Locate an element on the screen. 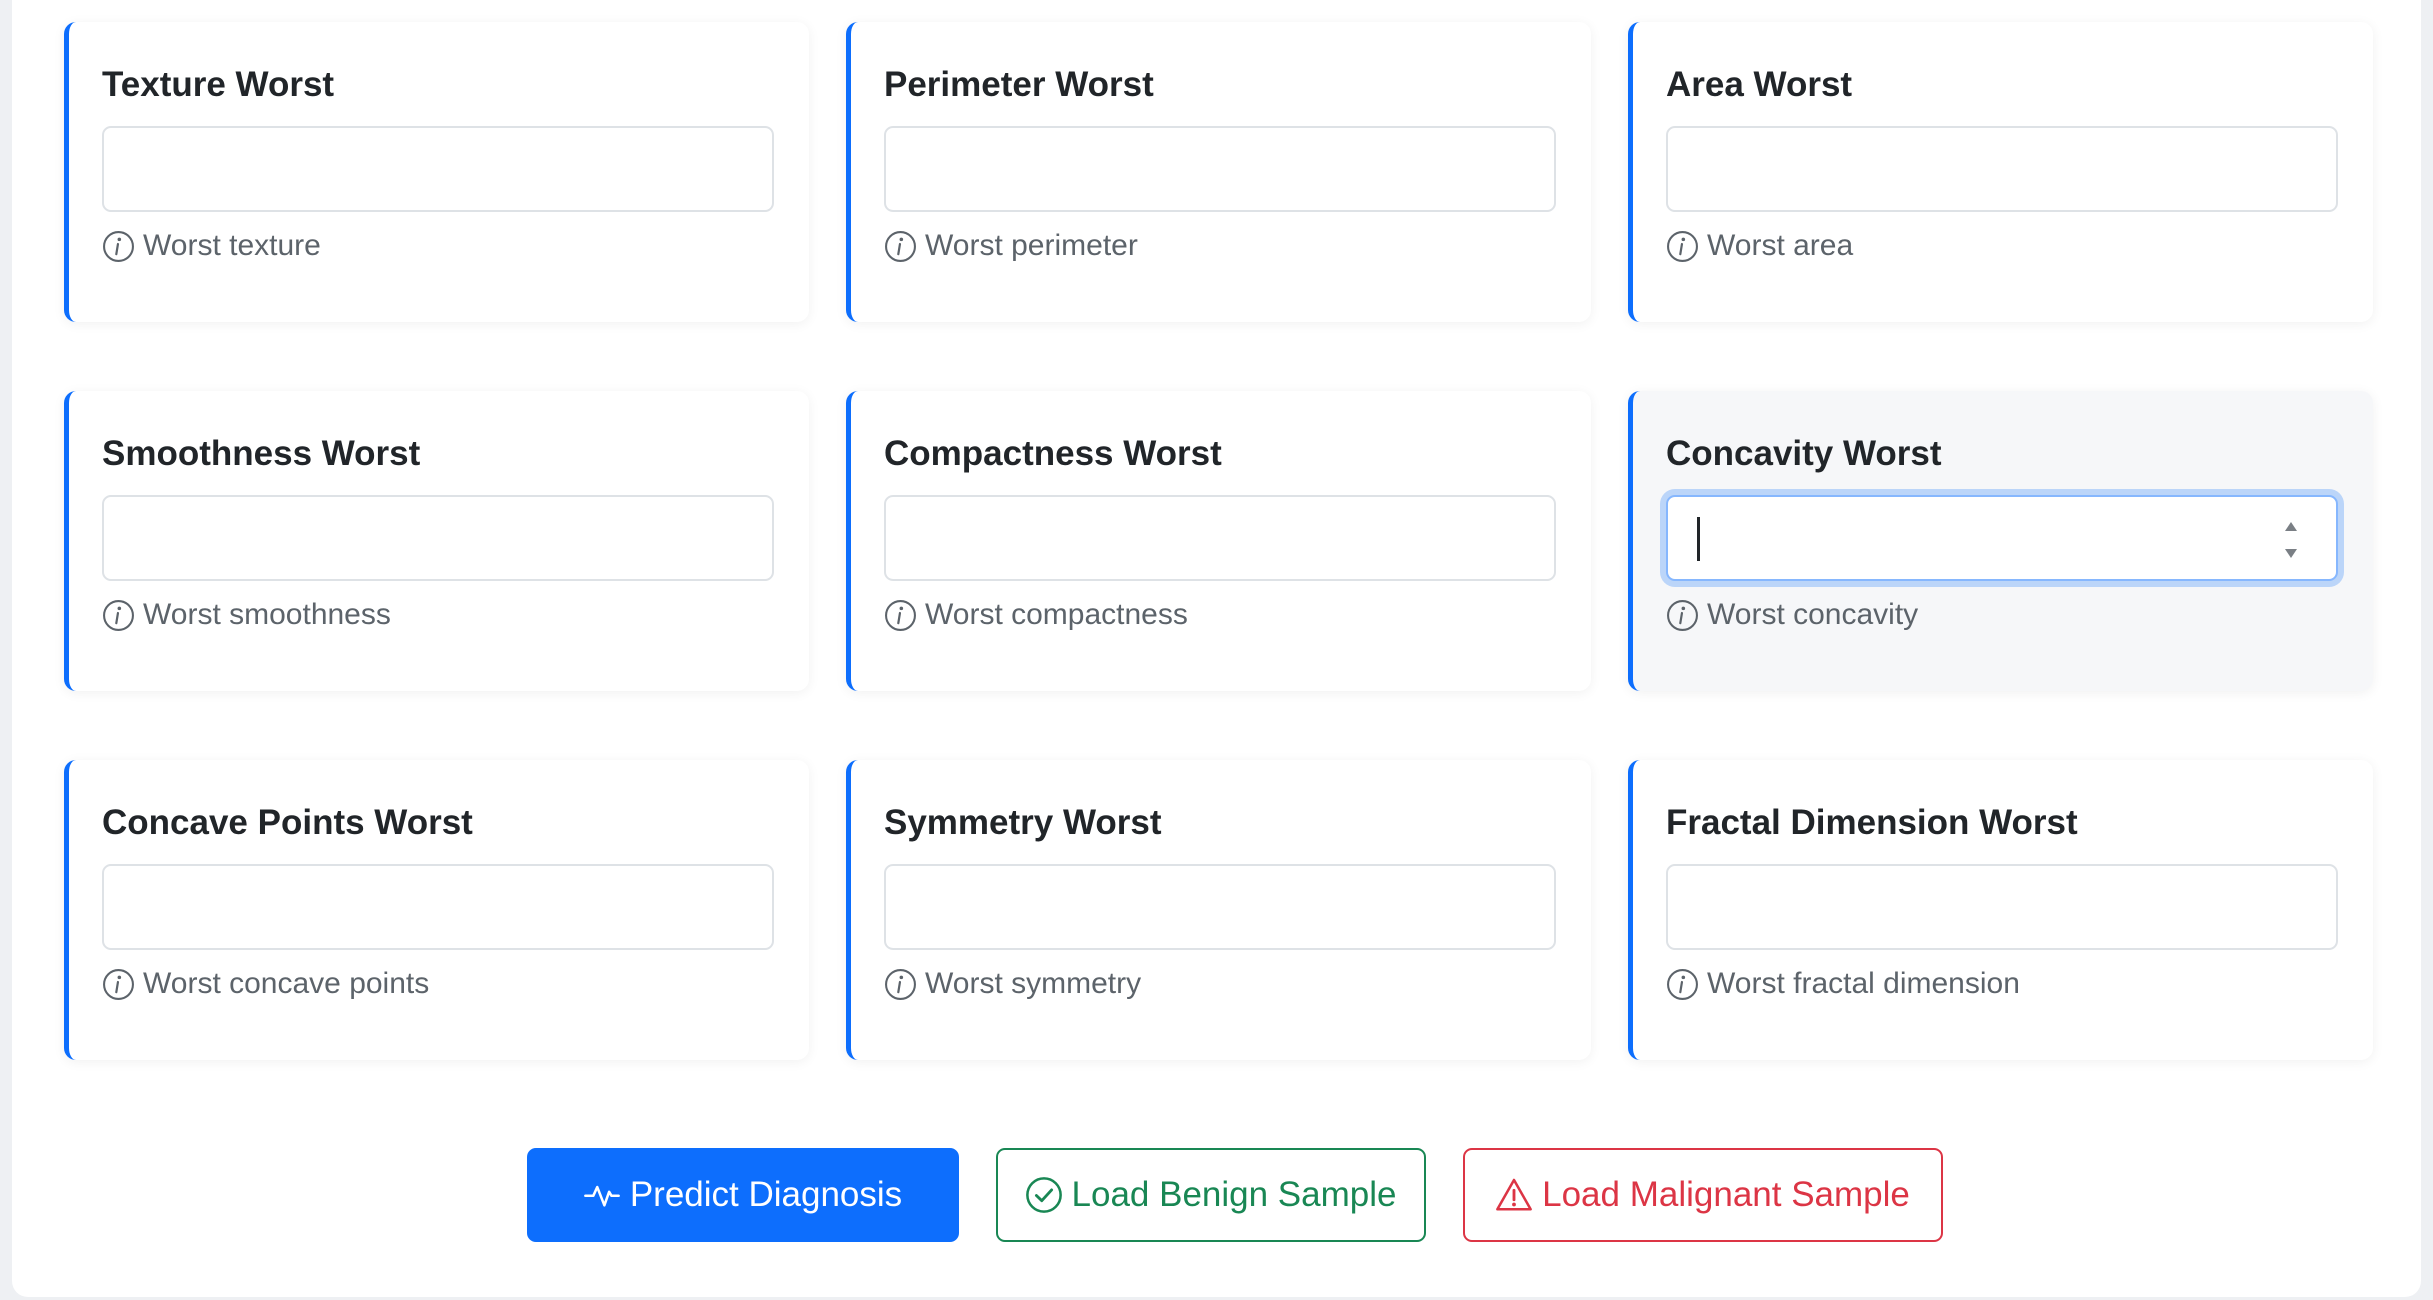  hint-text: Worst perimeter is located at coordinates (1031, 245).